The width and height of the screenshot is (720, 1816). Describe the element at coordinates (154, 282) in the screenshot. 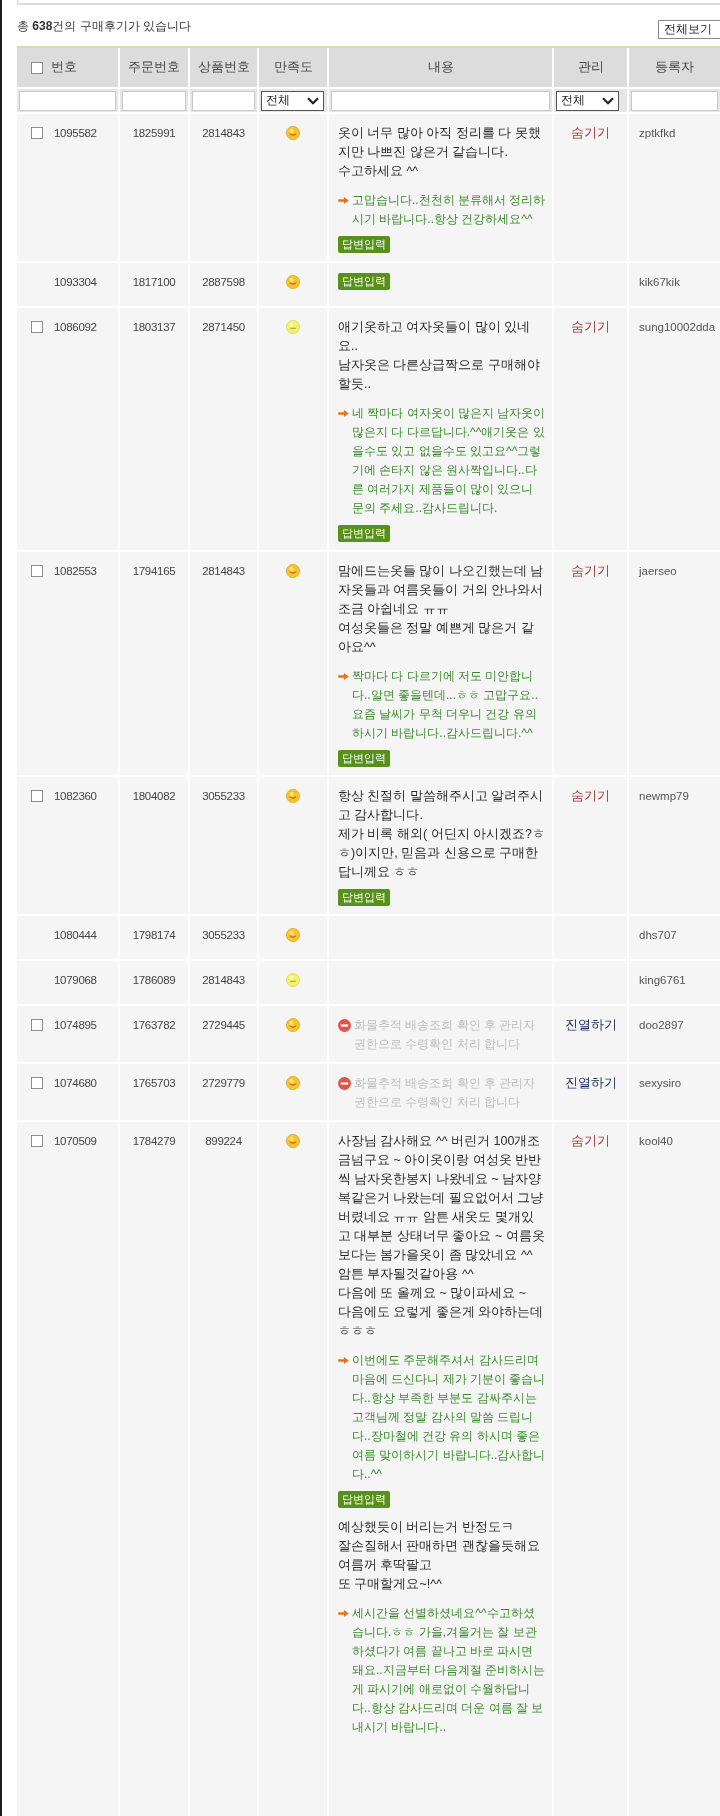

I see `order-number: 1817100` at that location.